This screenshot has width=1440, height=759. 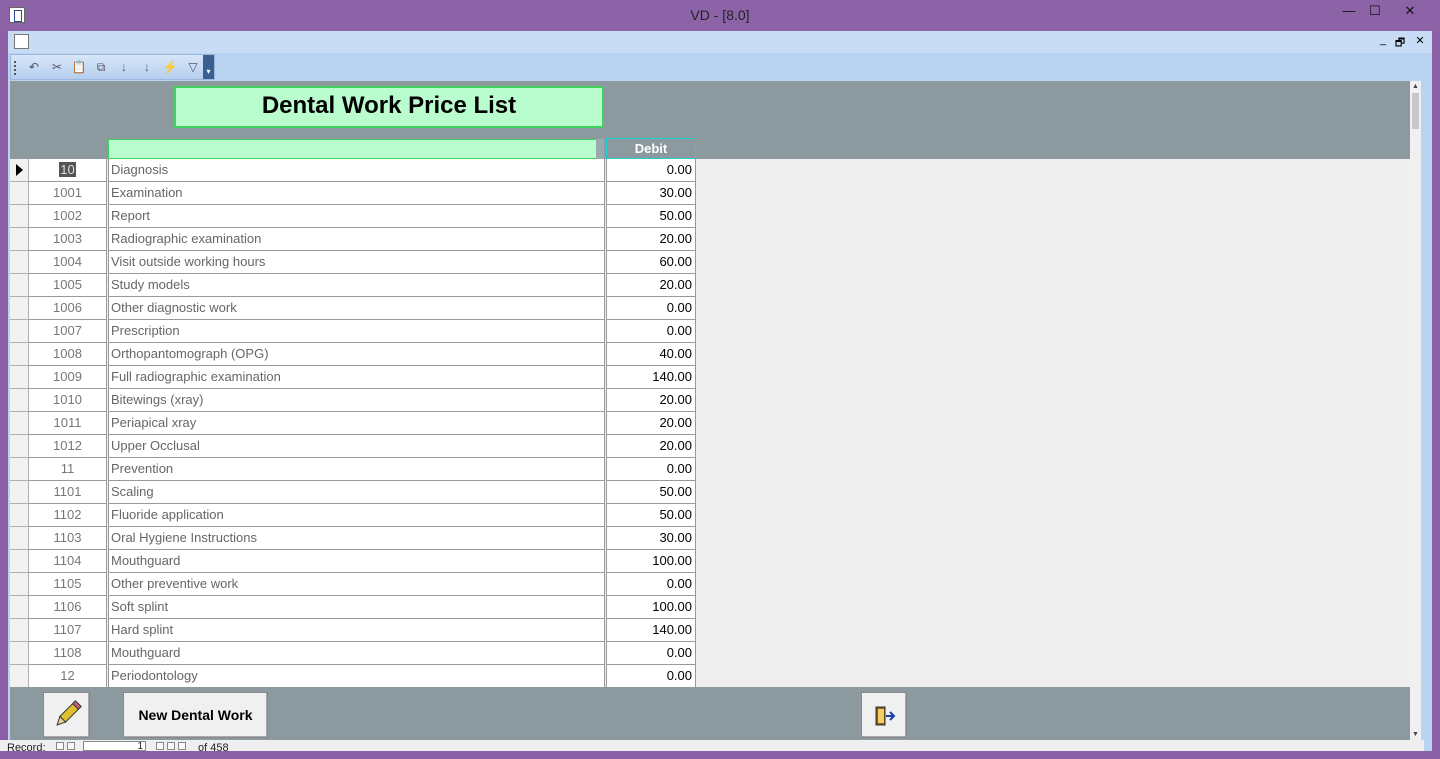 I want to click on code-field: 1106, so click(x=68, y=607).